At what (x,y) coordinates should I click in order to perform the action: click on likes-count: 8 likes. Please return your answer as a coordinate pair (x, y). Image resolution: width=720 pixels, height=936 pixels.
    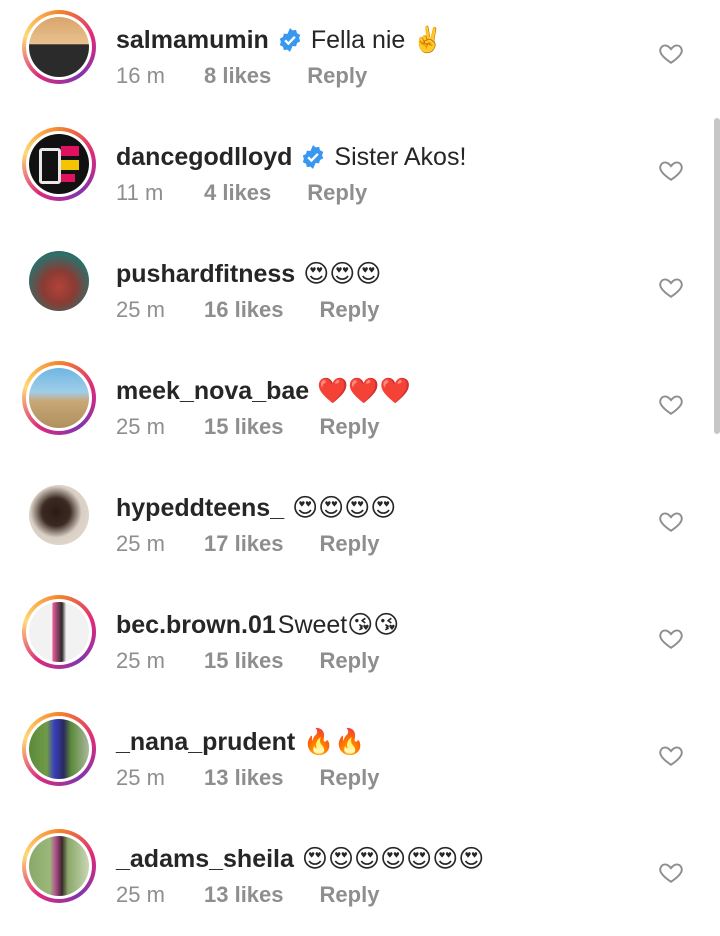
    Looking at the image, I should click on (237, 76).